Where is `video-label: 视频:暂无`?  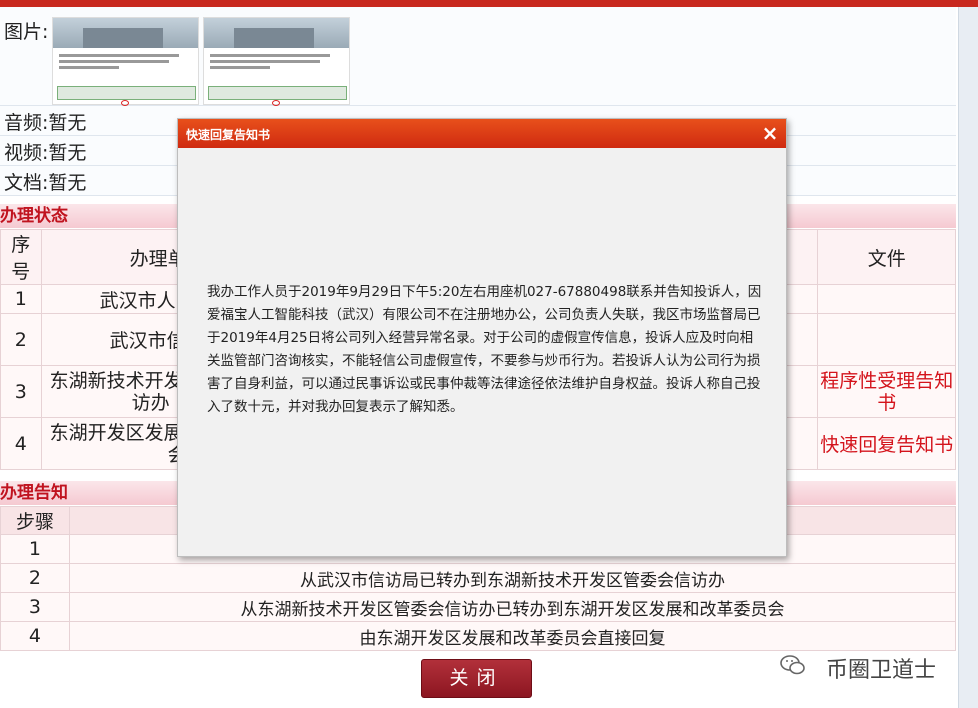
video-label: 视频:暂无 is located at coordinates (45, 153).